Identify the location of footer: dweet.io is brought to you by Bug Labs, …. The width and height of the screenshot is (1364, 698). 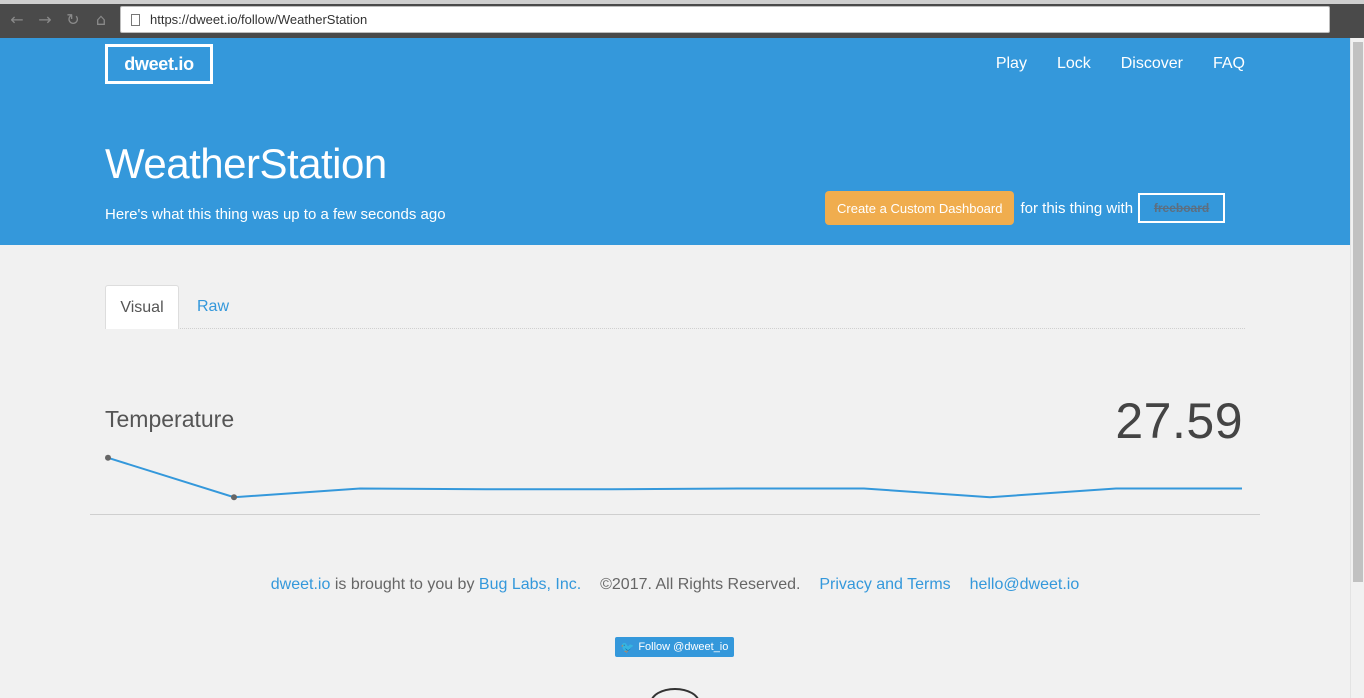
(675, 585).